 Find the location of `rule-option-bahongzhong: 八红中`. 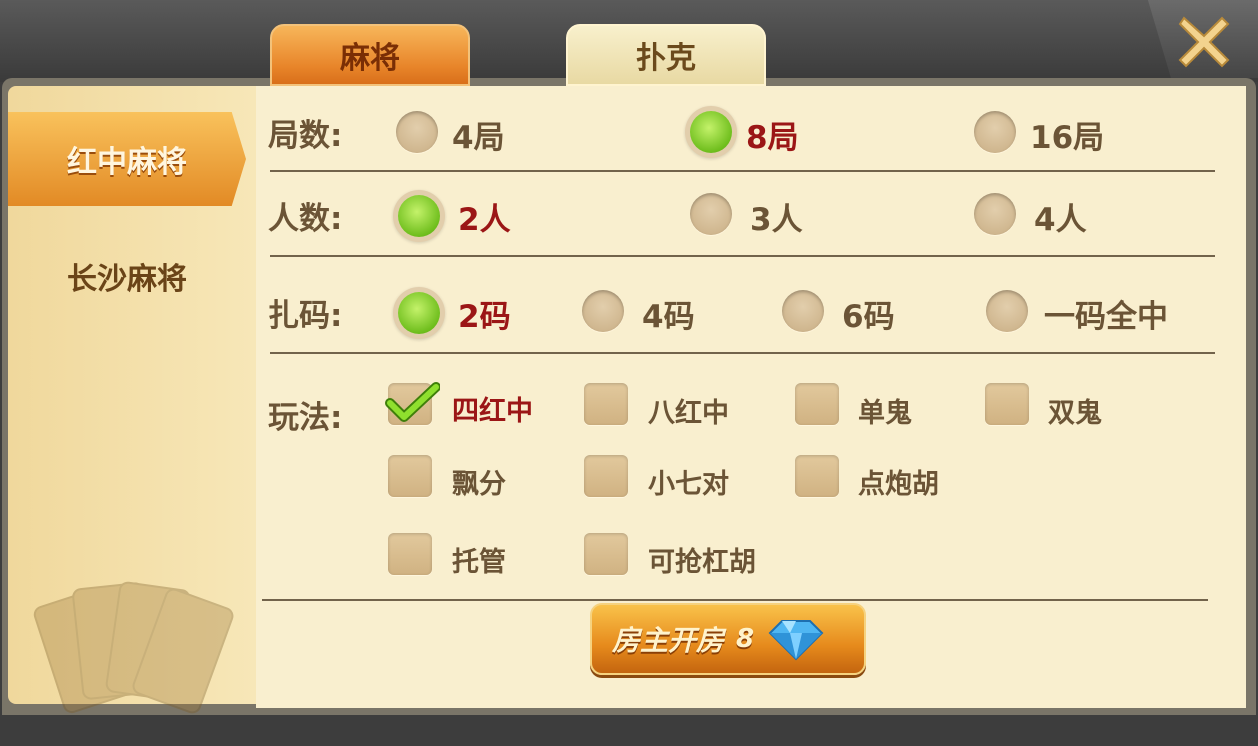

rule-option-bahongzhong: 八红中 is located at coordinates (688, 410).